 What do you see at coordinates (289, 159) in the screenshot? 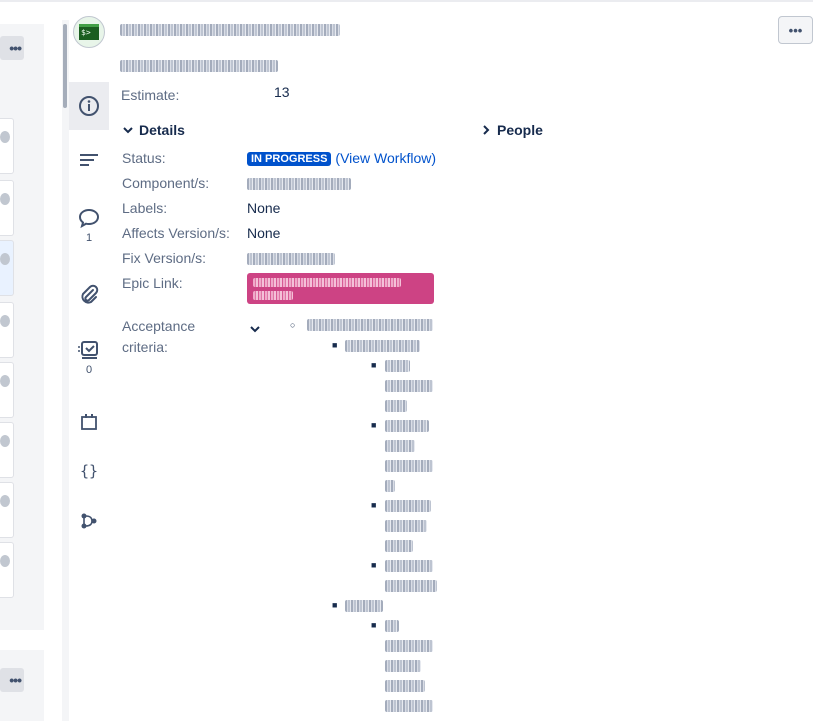
I see `status-badge: IN PROGRESS` at bounding box center [289, 159].